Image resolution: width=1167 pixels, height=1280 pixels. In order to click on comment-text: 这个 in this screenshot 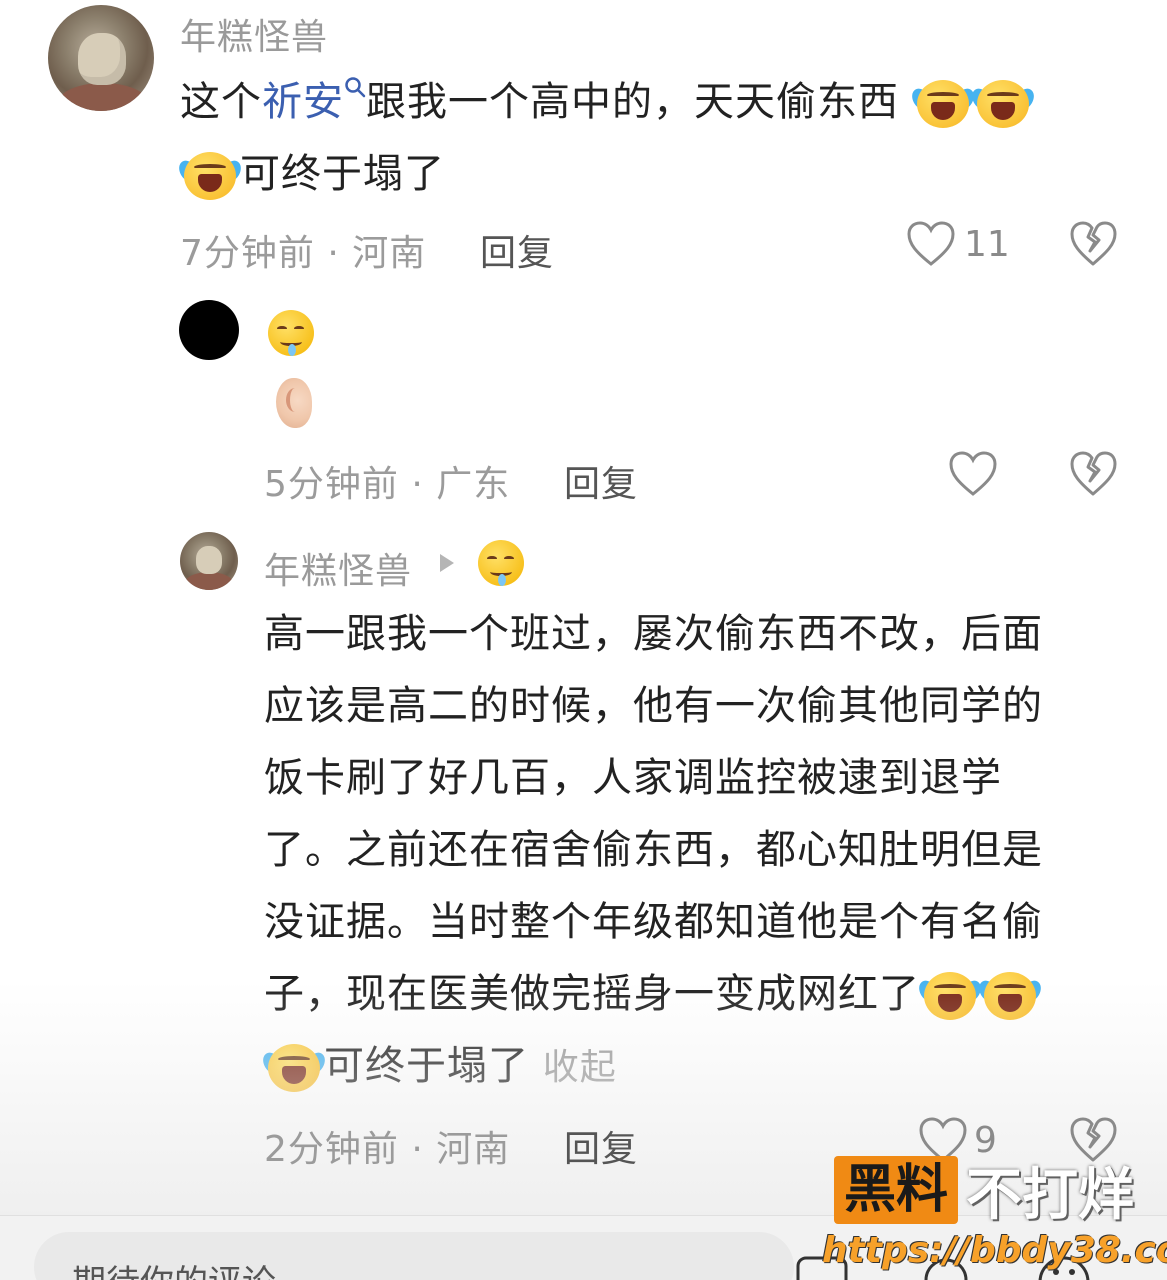, I will do `click(221, 102)`.